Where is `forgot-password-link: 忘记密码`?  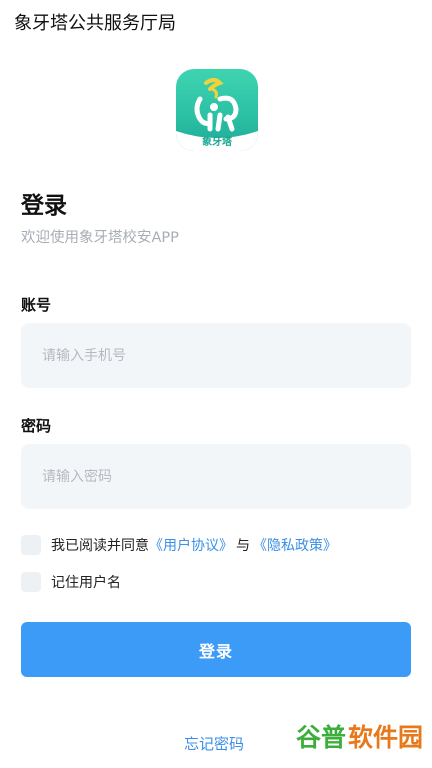 forgot-password-link: 忘记密码 is located at coordinates (214, 743).